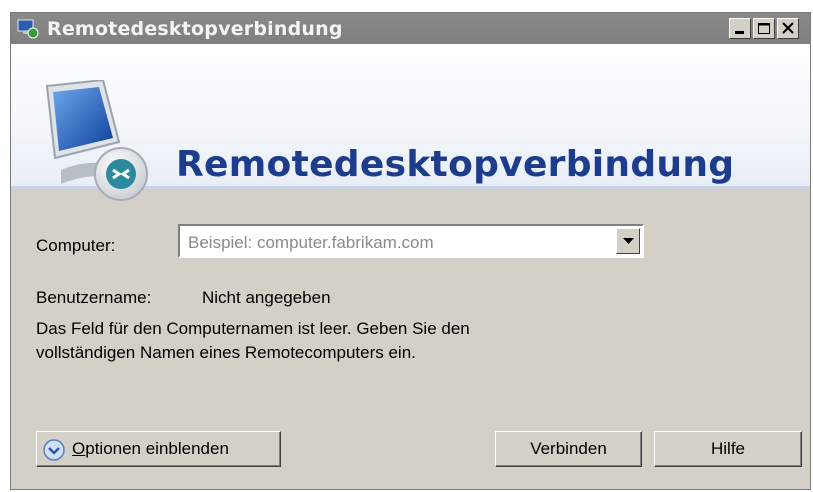  What do you see at coordinates (195, 29) in the screenshot?
I see `window-title: Remotedesktopverbindung` at bounding box center [195, 29].